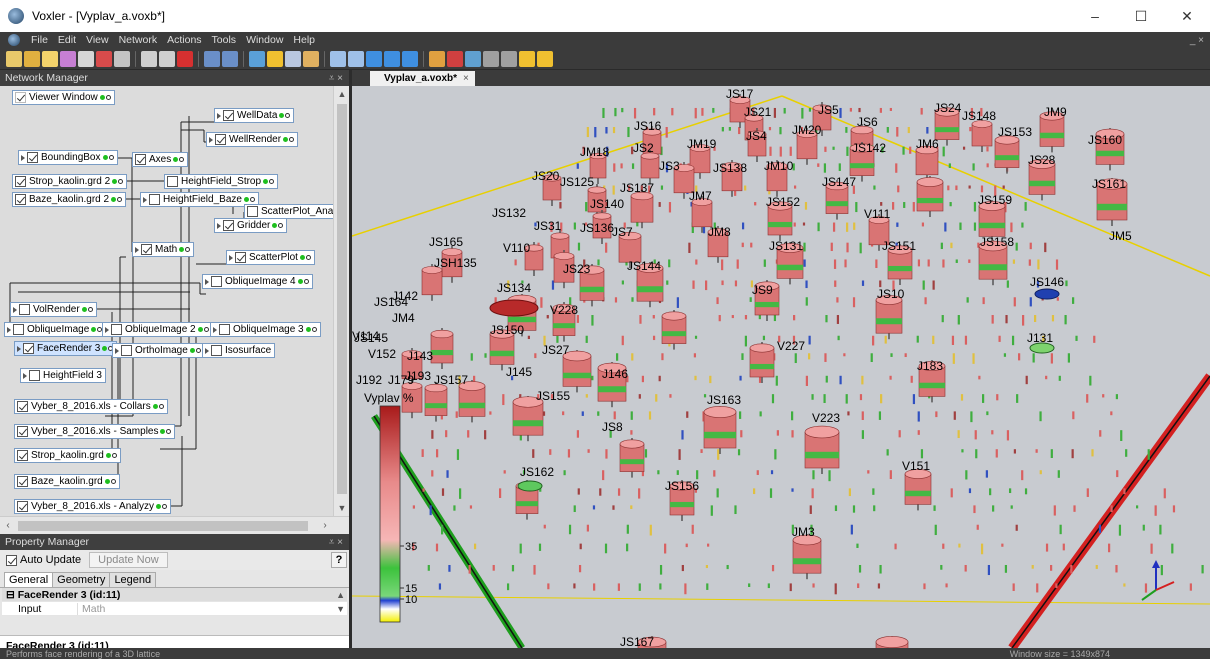  I want to click on node-heightfield-3: HeightField 3, so click(63, 375).